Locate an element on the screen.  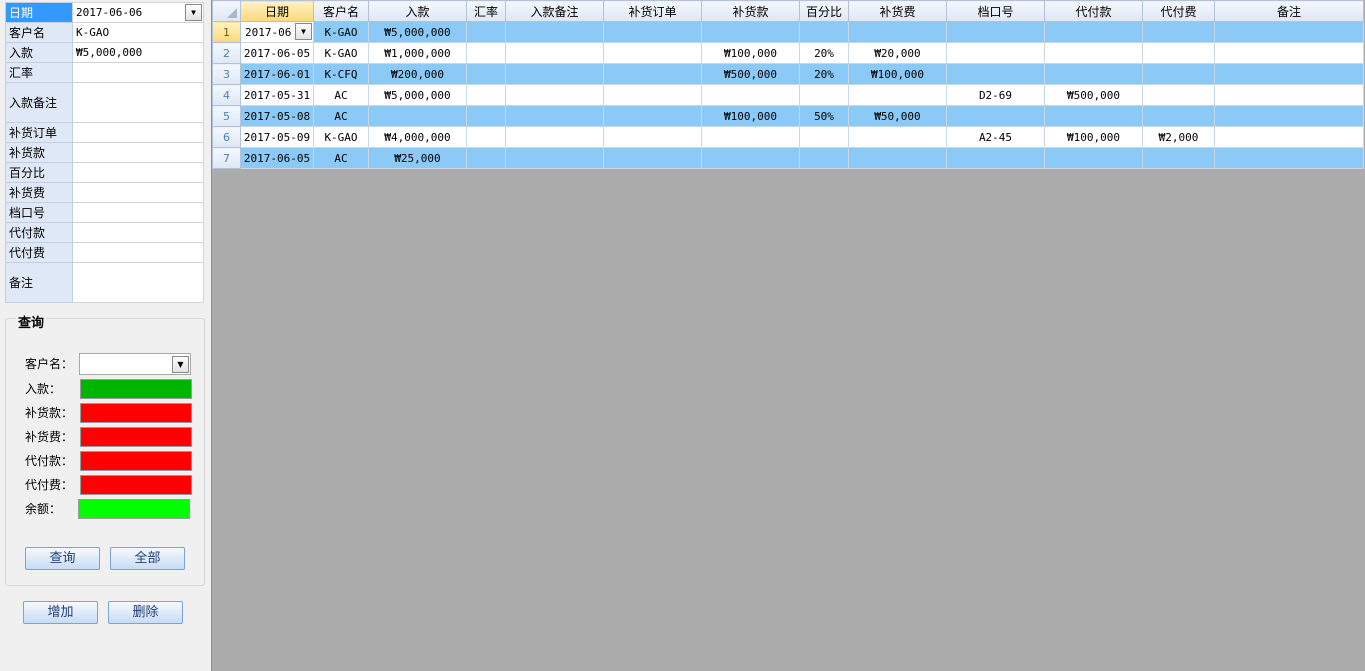
table-cell: ₩1,000,000 is located at coordinates (417, 53).